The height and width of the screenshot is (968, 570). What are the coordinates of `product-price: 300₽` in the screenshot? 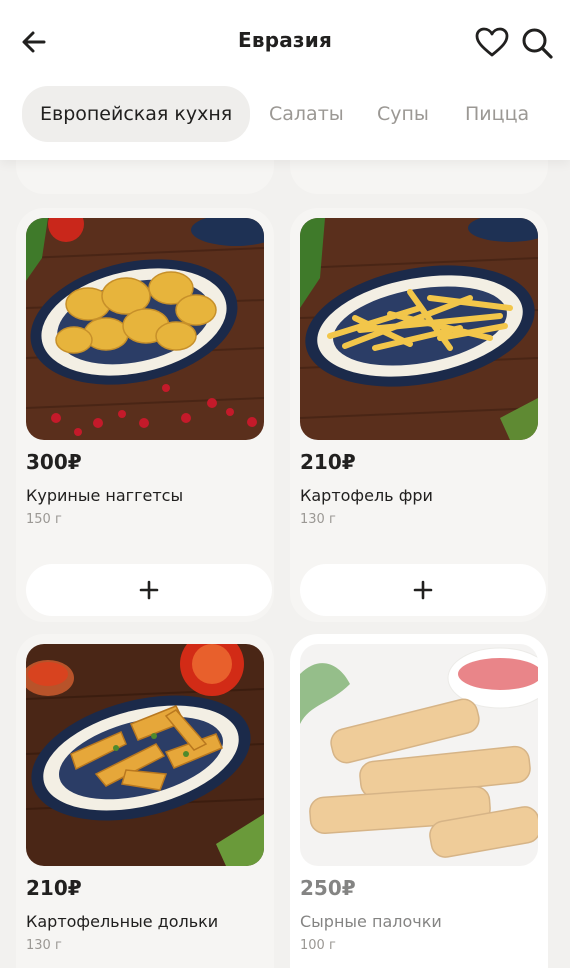 It's located at (54, 462).